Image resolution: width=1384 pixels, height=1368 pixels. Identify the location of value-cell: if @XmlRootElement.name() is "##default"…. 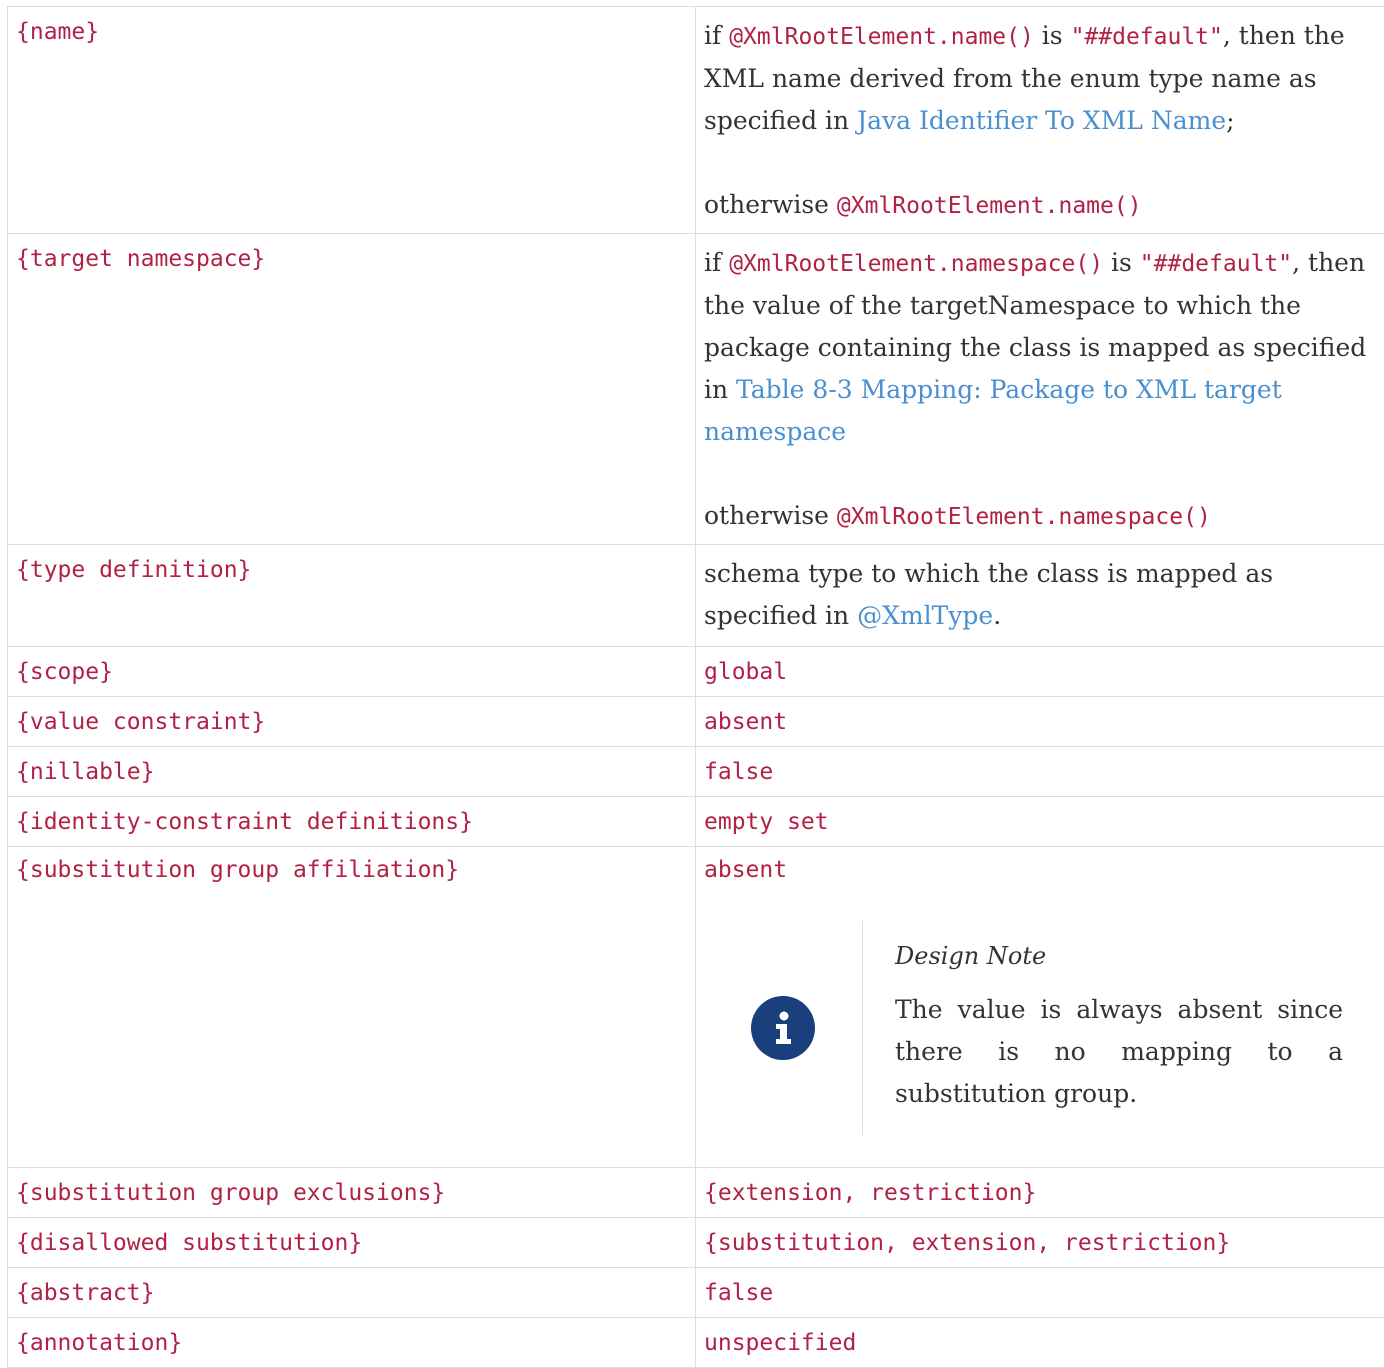
(1040, 120).